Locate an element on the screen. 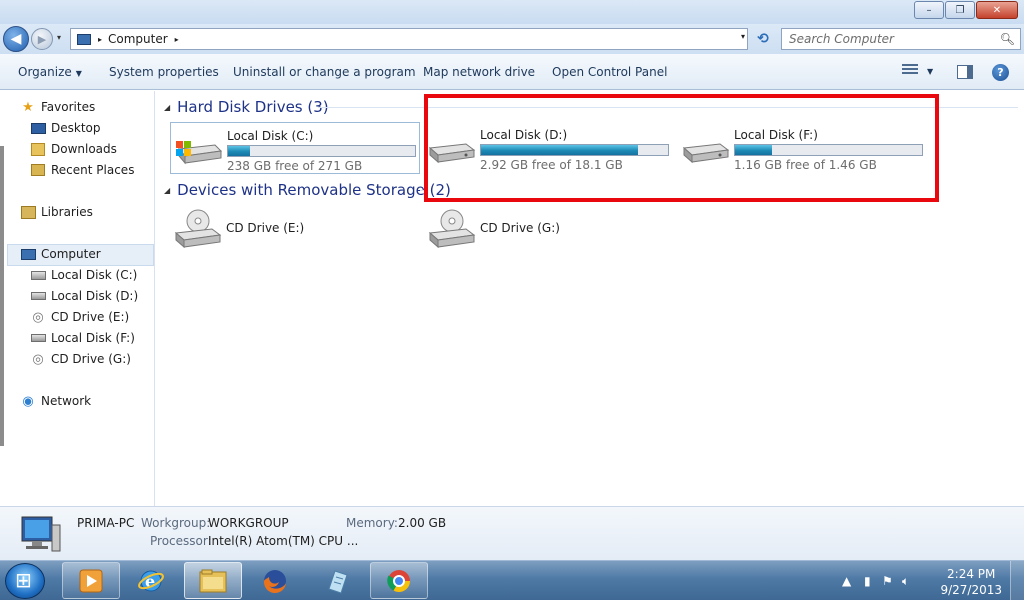  uninstall-program-button: Uninstall or change a program is located at coordinates (324, 72).